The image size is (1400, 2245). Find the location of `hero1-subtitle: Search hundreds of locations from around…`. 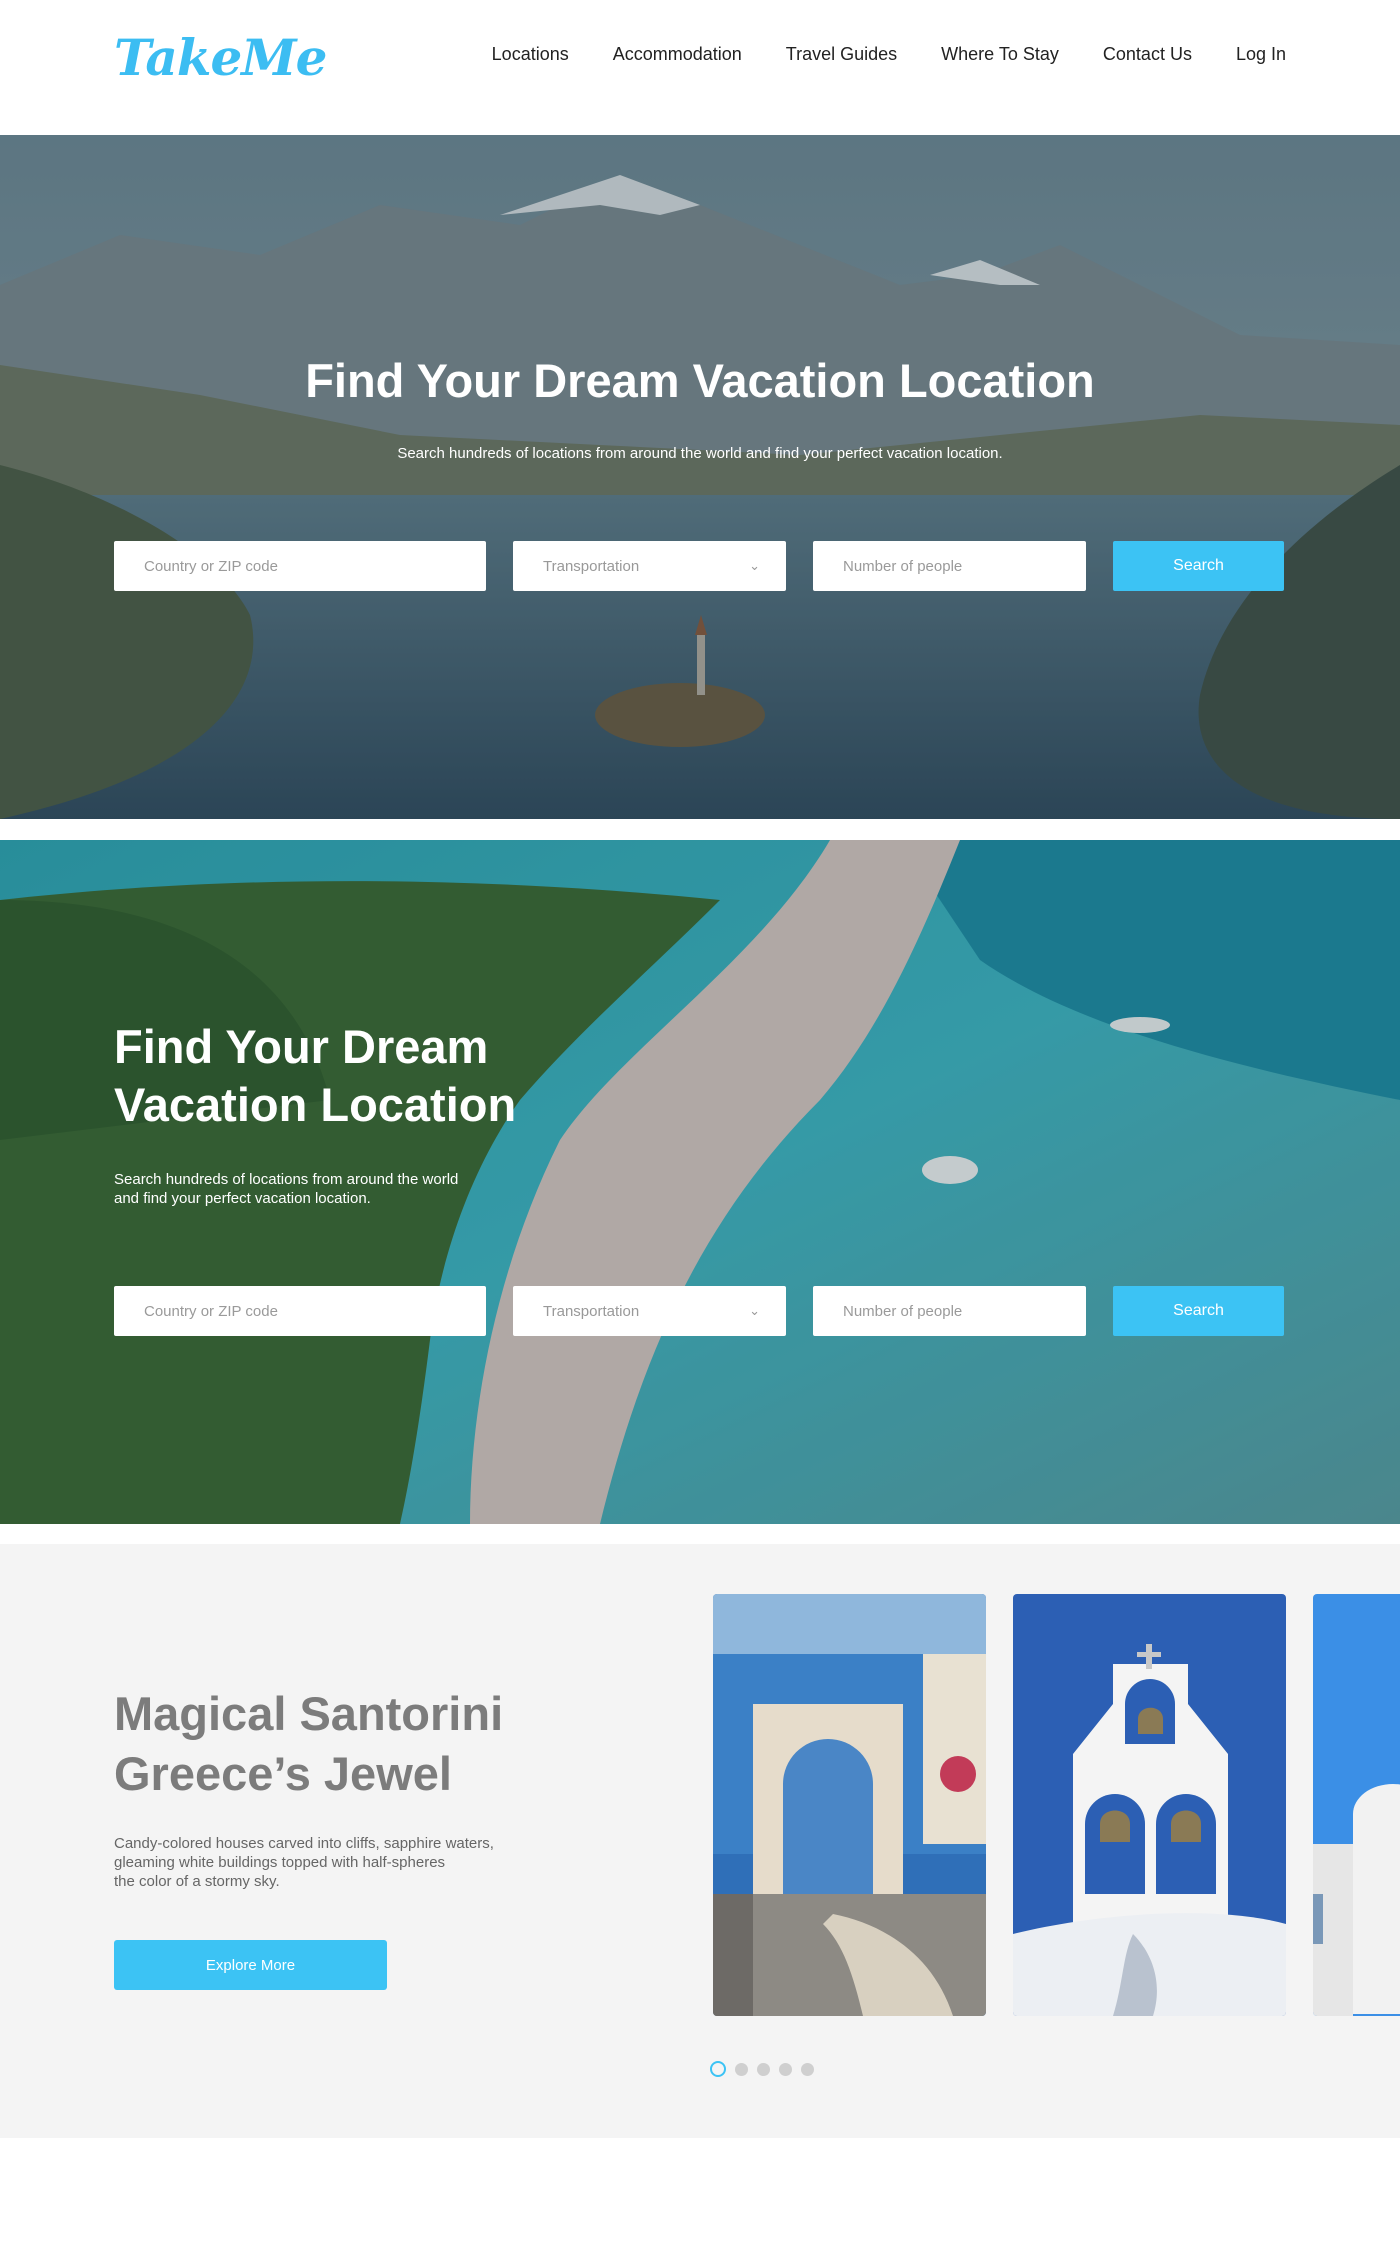

hero1-subtitle: Search hundreds of locations from around… is located at coordinates (700, 453).